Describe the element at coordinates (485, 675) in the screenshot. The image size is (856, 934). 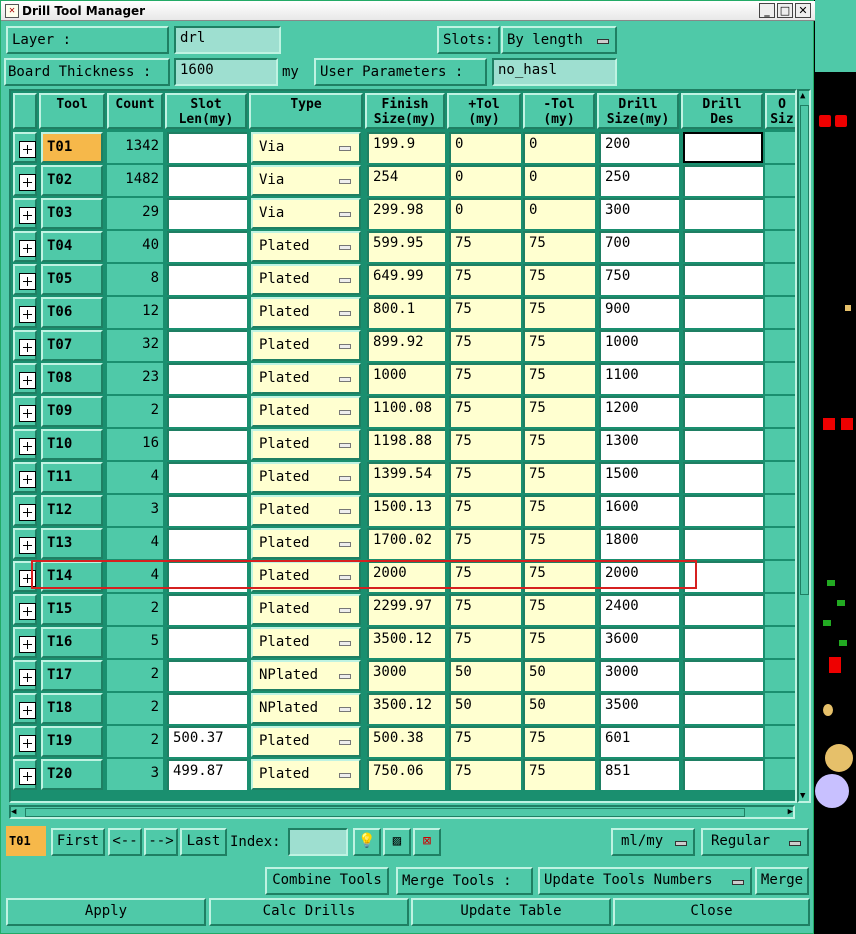
I see `plus-tol-input: 50` at that location.